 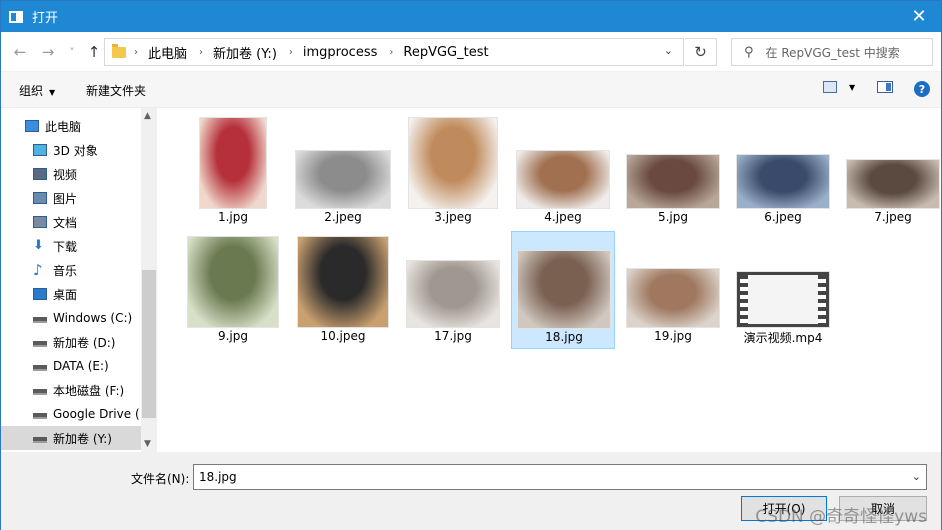 I want to click on image-file-item: 18.jpg, so click(x=563, y=290).